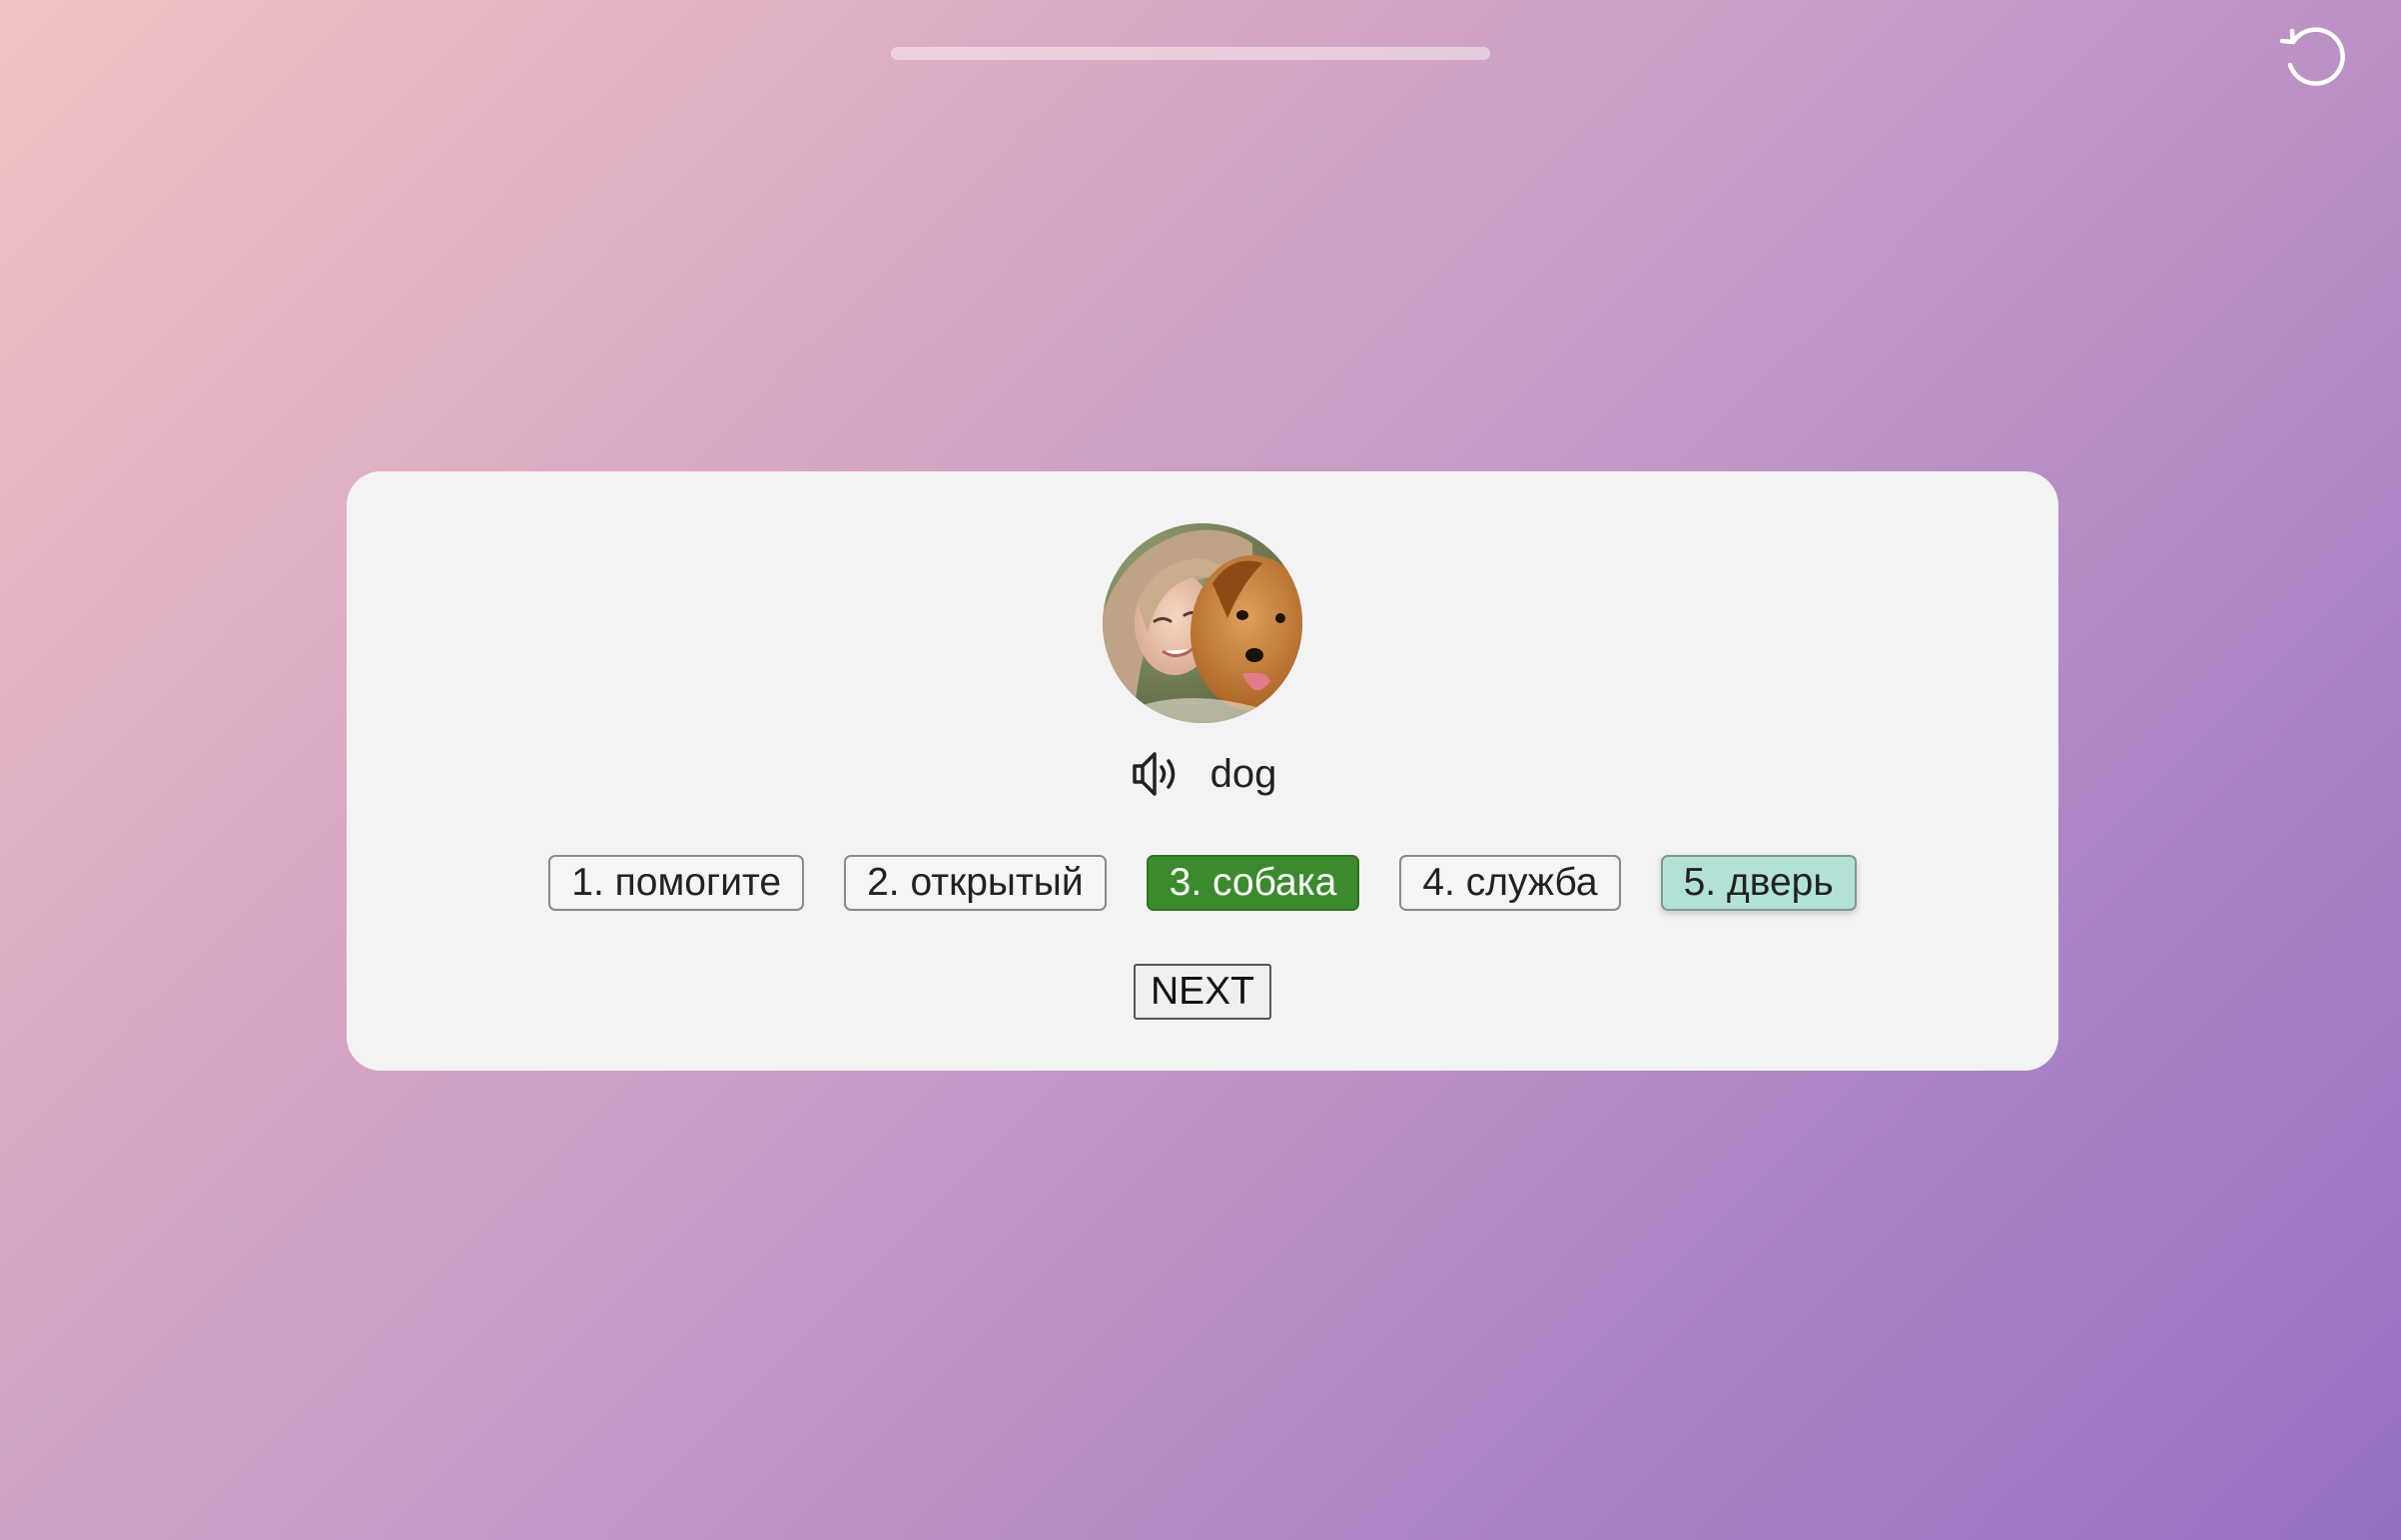 Image resolution: width=2401 pixels, height=1540 pixels. Describe the element at coordinates (1758, 883) in the screenshot. I see `option-button-5: 5. дверь` at that location.